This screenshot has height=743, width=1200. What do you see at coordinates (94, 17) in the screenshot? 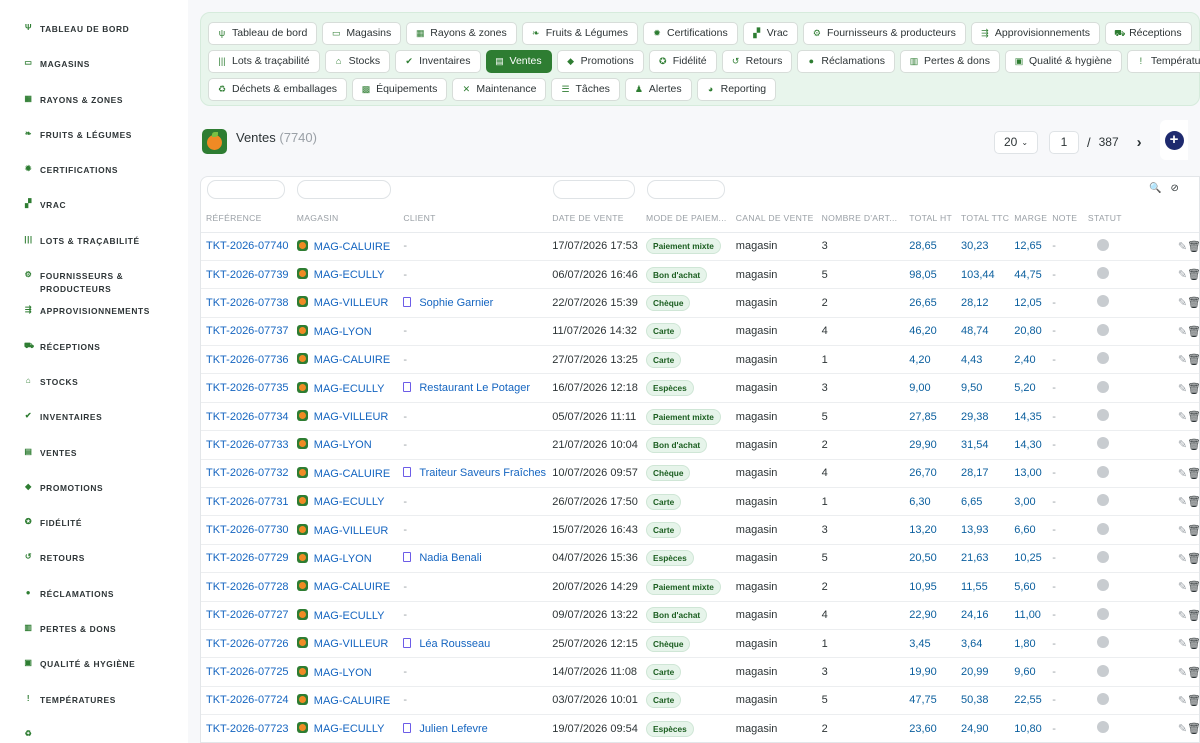
I see `sidebar-item-0: ψ Tableau de bord` at bounding box center [94, 17].